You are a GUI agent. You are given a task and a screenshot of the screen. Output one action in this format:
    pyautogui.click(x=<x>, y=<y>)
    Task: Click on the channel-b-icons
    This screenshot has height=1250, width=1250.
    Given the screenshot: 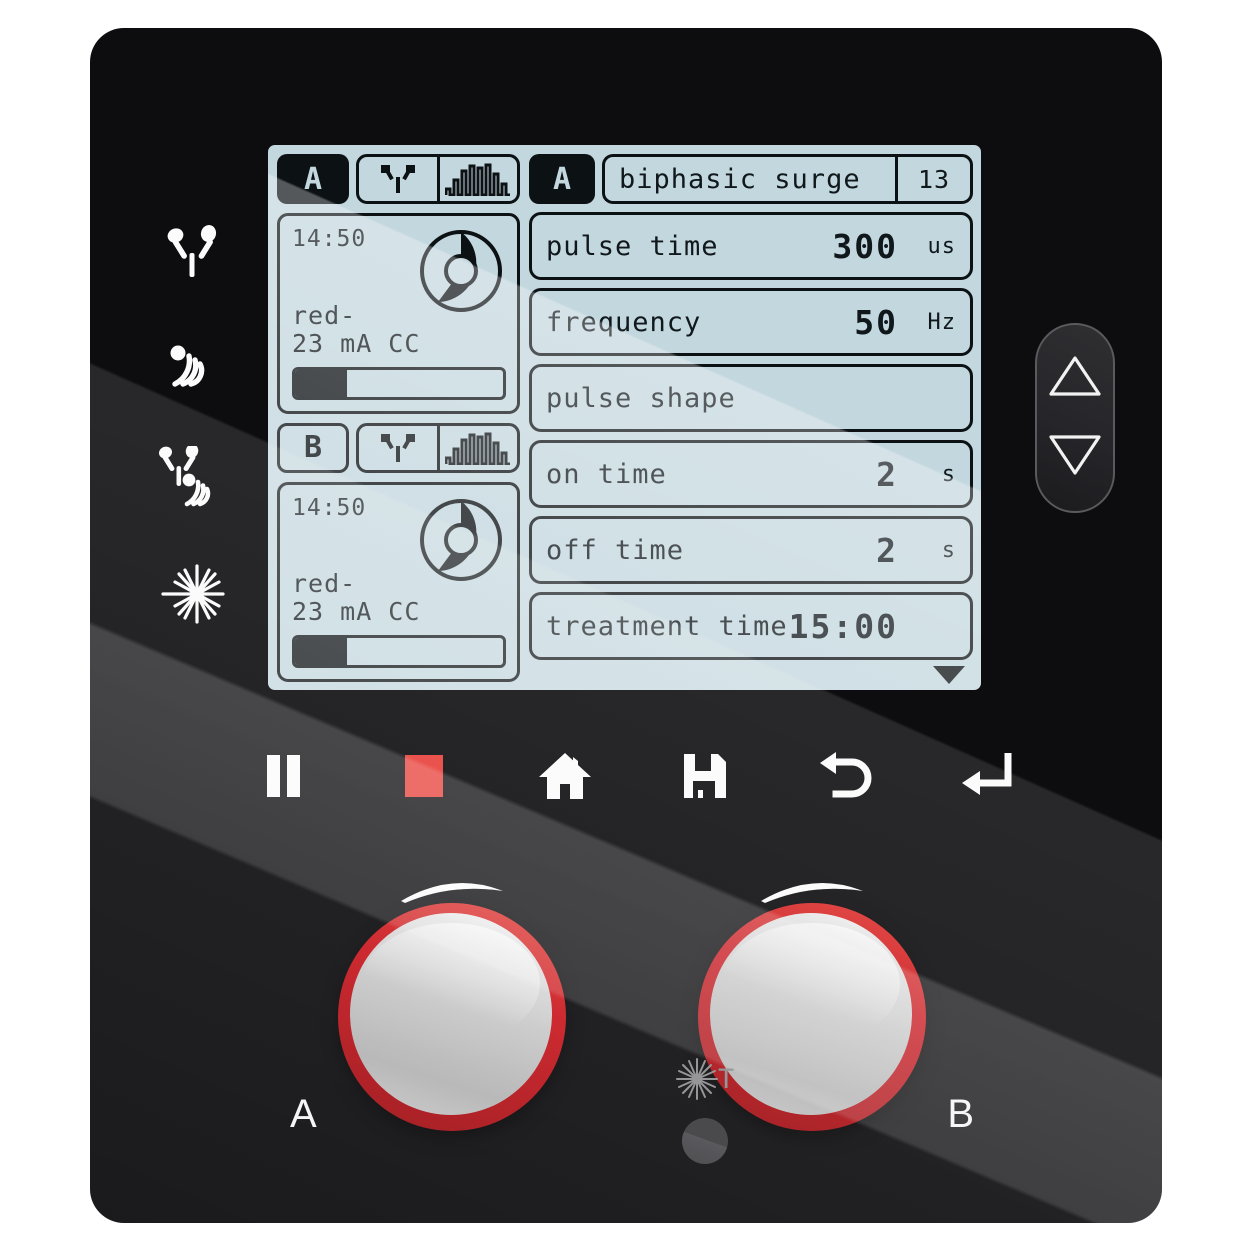 What is the action you would take?
    pyautogui.click(x=438, y=447)
    